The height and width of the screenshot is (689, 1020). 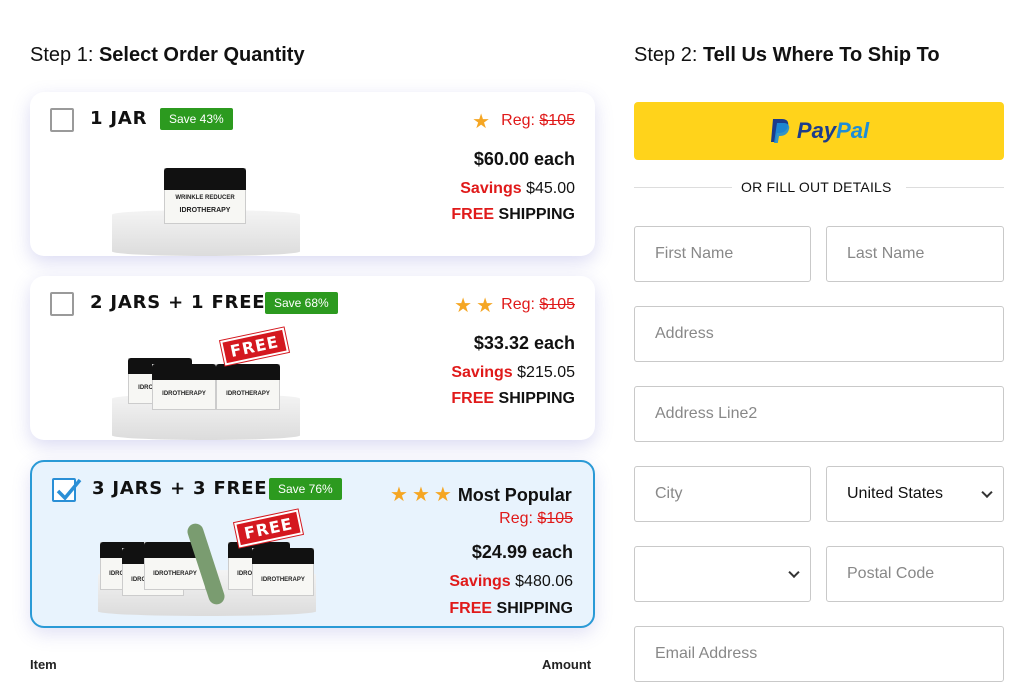 What do you see at coordinates (305, 489) in the screenshot?
I see `save-badge: Save 76%` at bounding box center [305, 489].